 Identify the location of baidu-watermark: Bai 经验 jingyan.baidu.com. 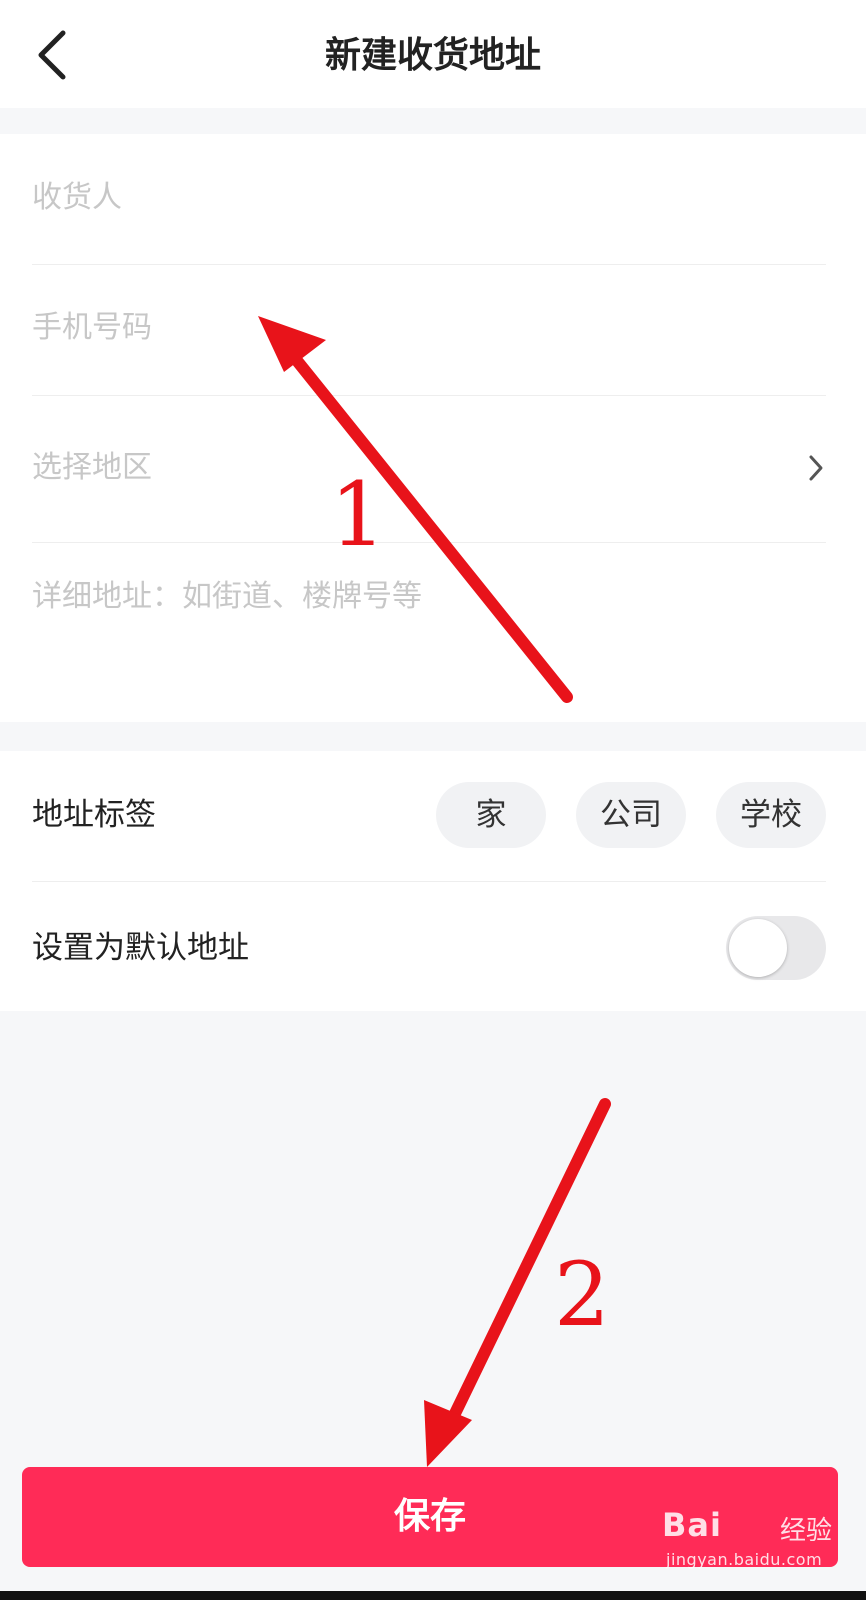
(747, 1542).